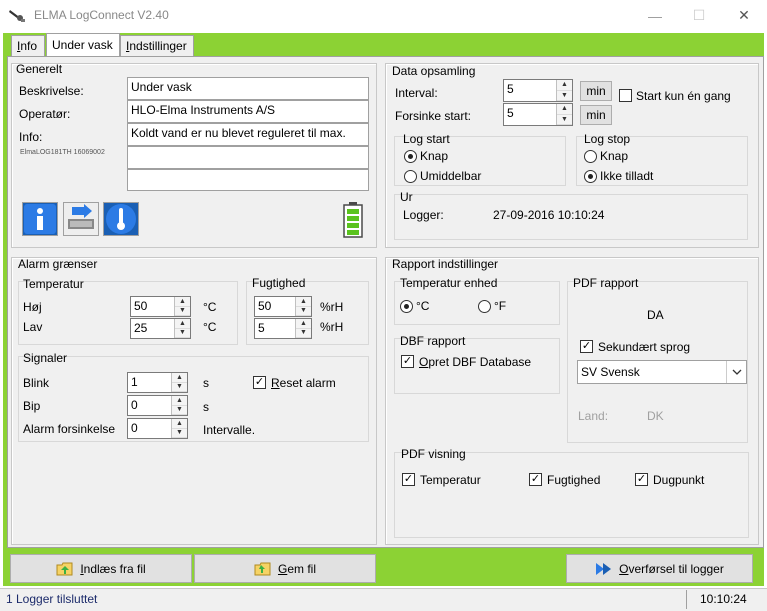  I want to click on bip-unit: s, so click(206, 407).